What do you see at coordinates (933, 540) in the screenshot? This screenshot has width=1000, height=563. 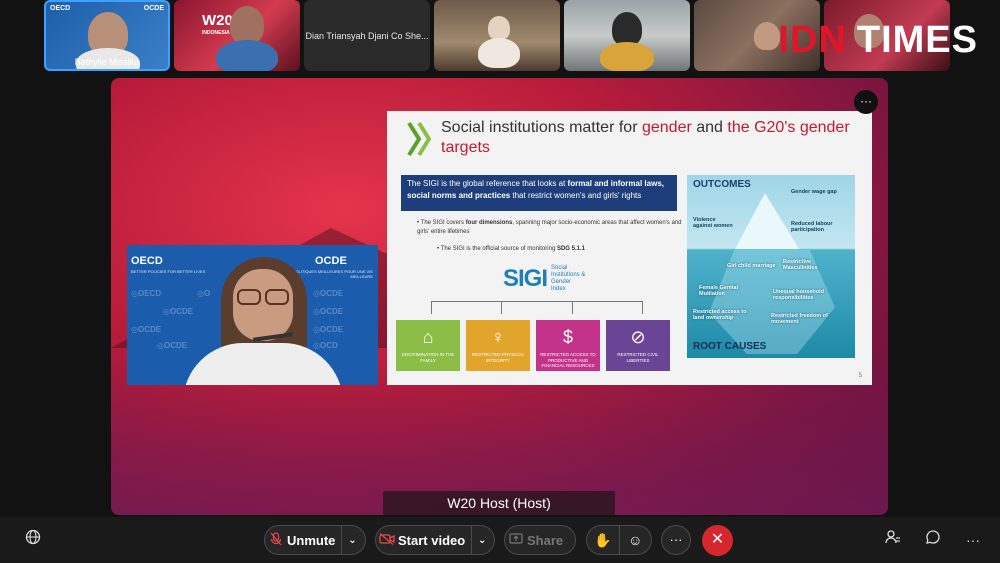 I see `chat-icon` at bounding box center [933, 540].